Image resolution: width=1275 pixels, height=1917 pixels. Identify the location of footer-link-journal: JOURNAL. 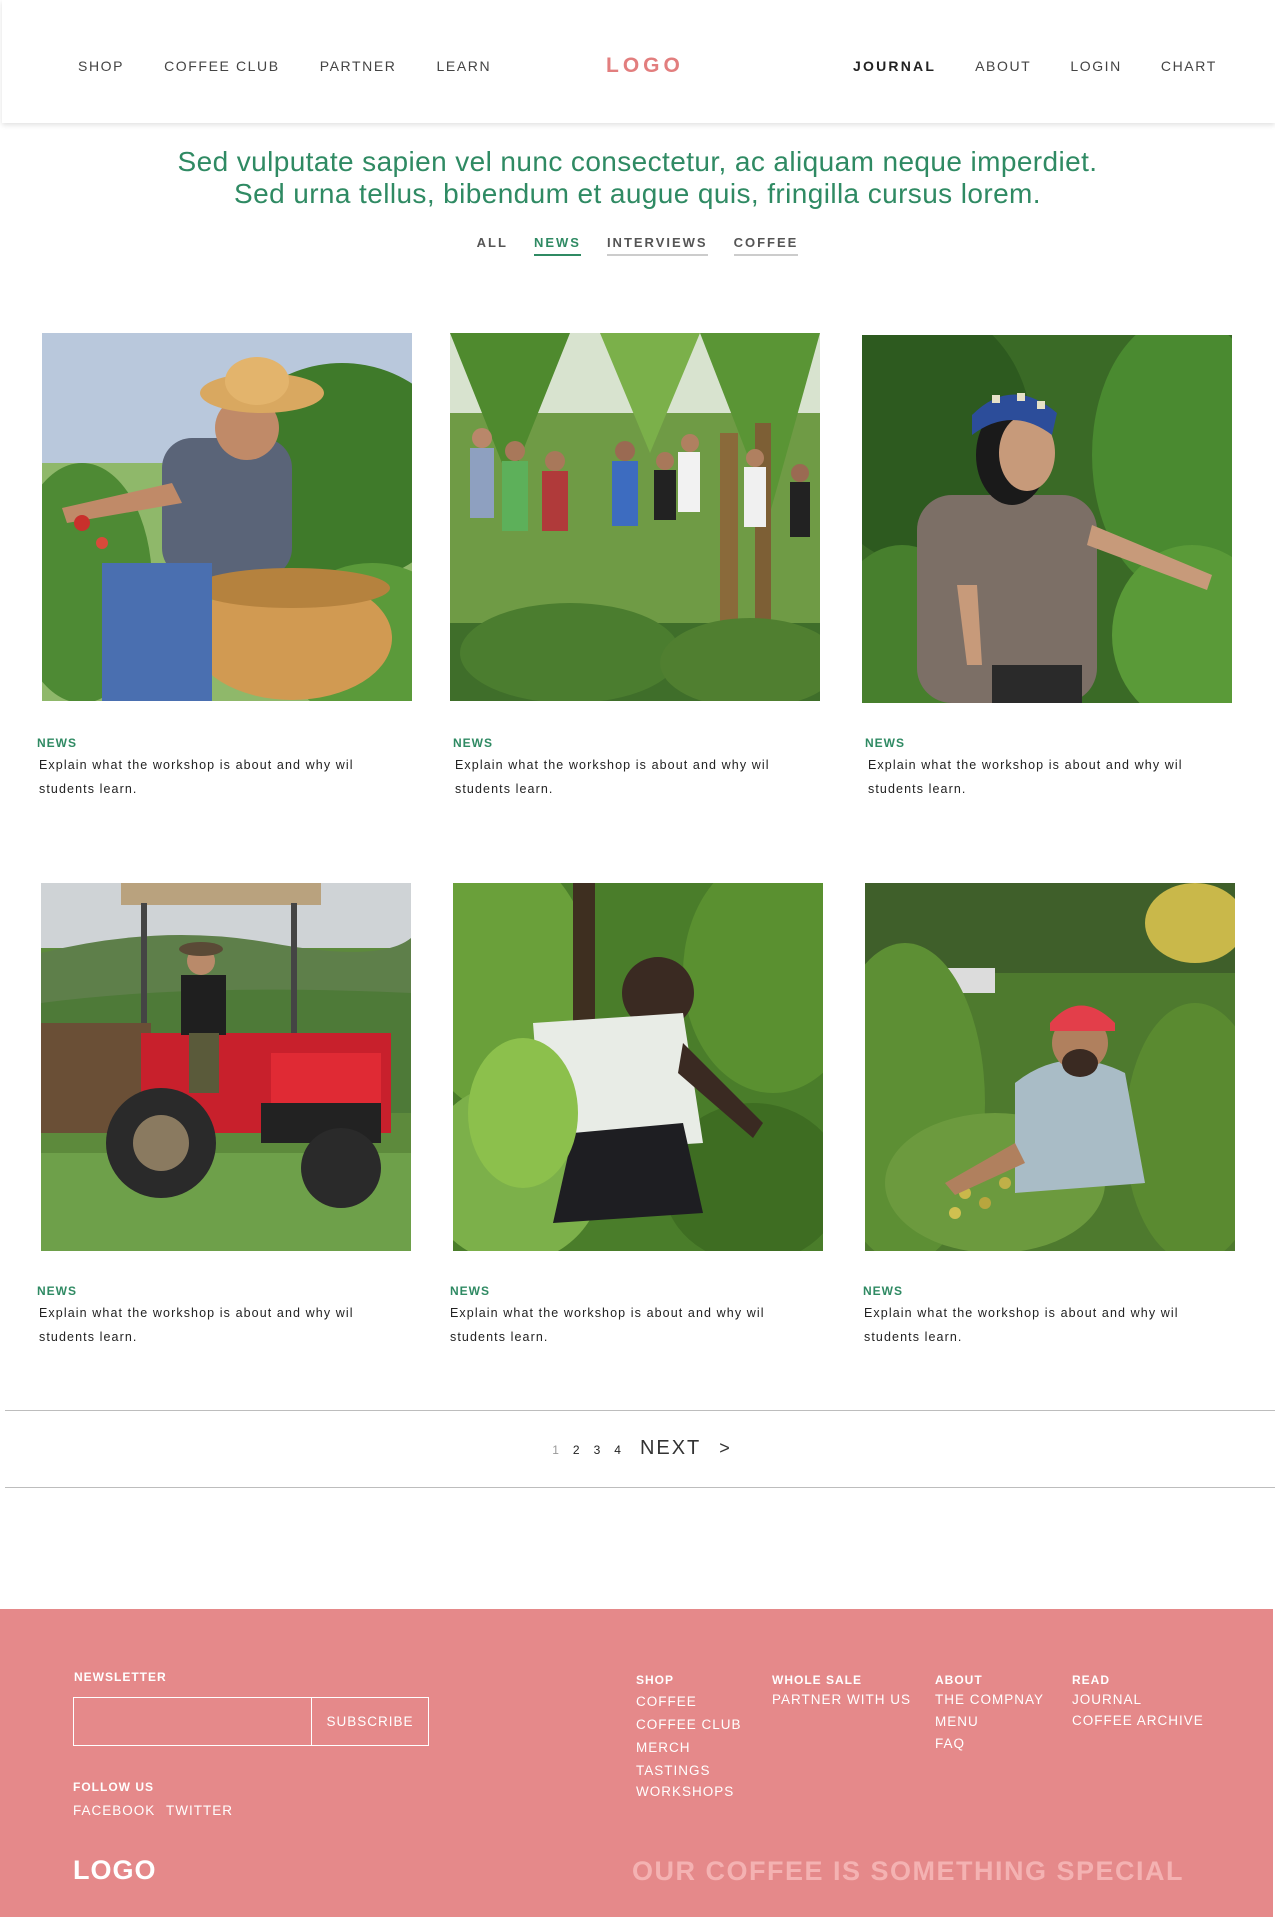
(1107, 1699).